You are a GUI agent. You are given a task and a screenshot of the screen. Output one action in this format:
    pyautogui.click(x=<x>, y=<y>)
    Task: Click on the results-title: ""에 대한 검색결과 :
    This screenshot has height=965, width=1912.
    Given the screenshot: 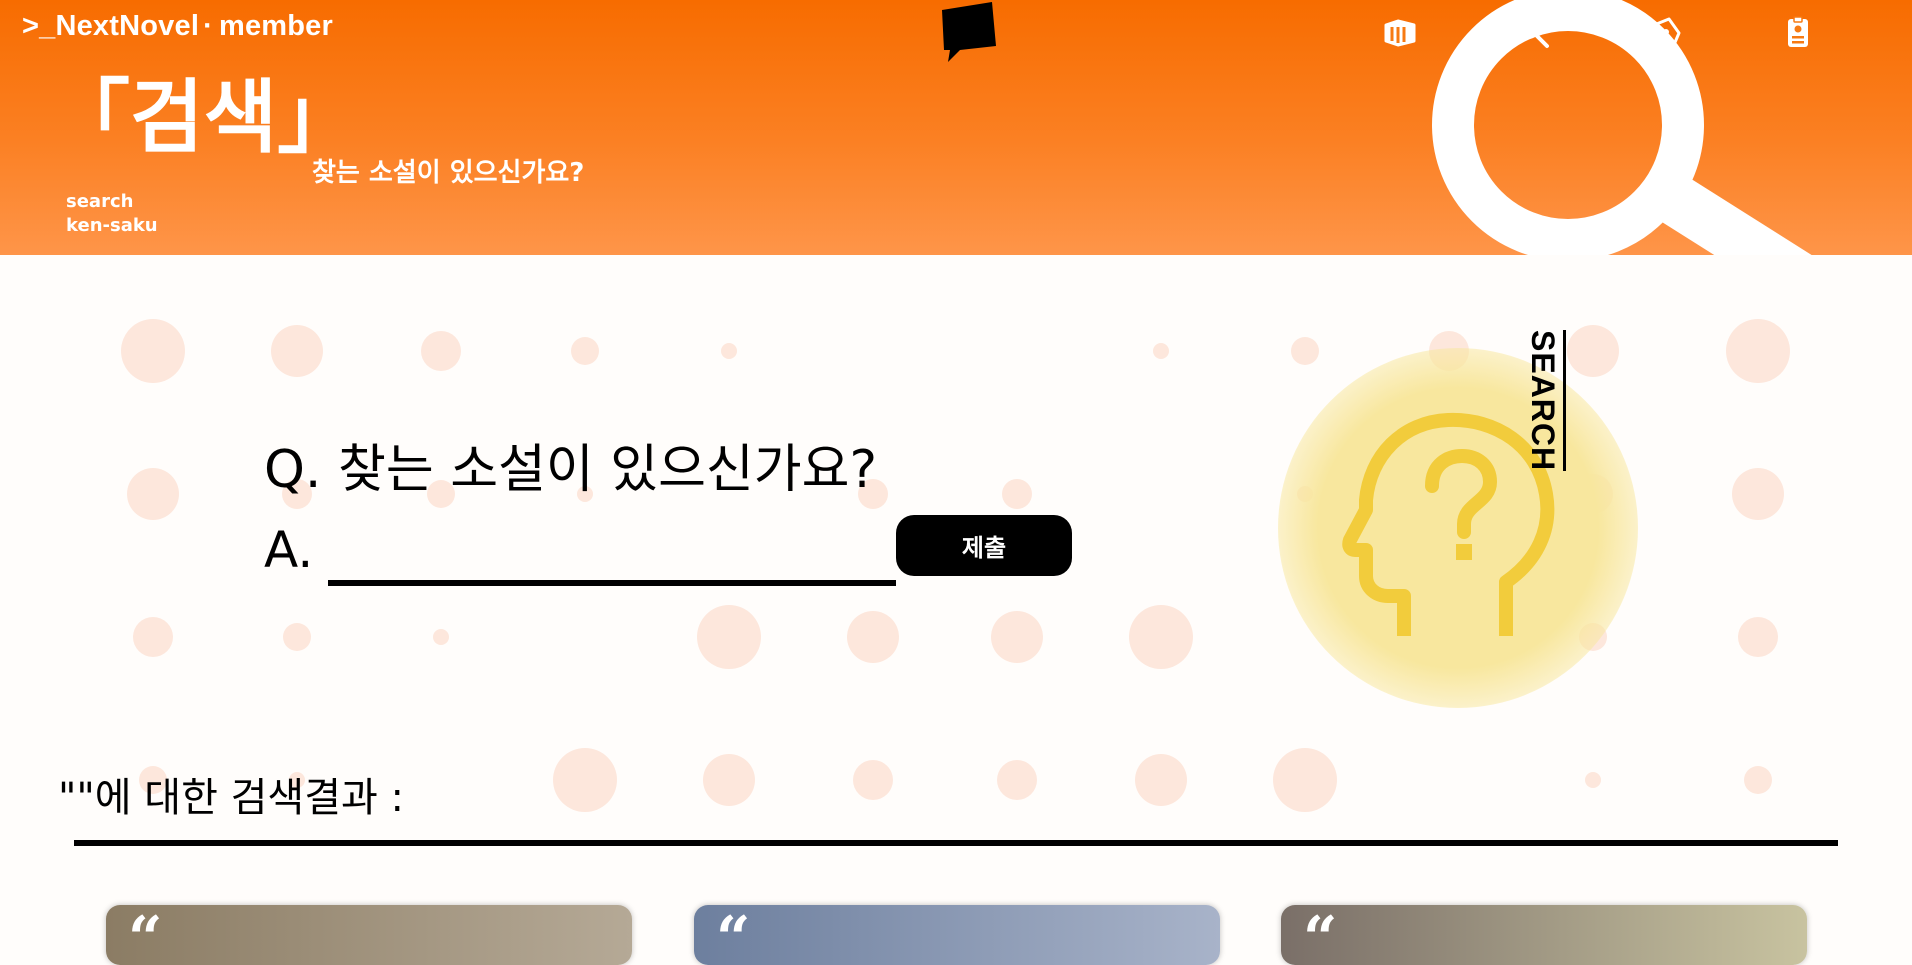 What is the action you would take?
    pyautogui.click(x=231, y=798)
    